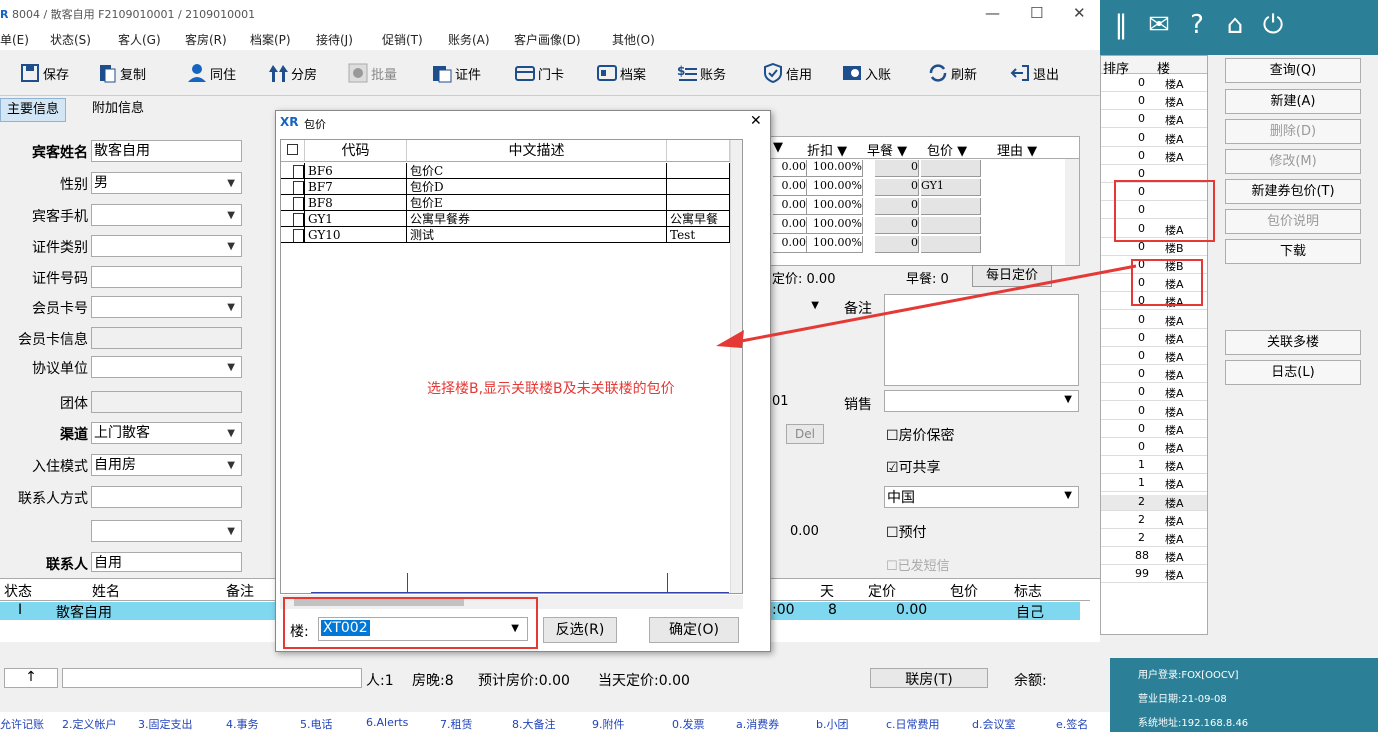 The image size is (1378, 732). I want to click on prepay-checkbox: ☐预付, so click(906, 532).